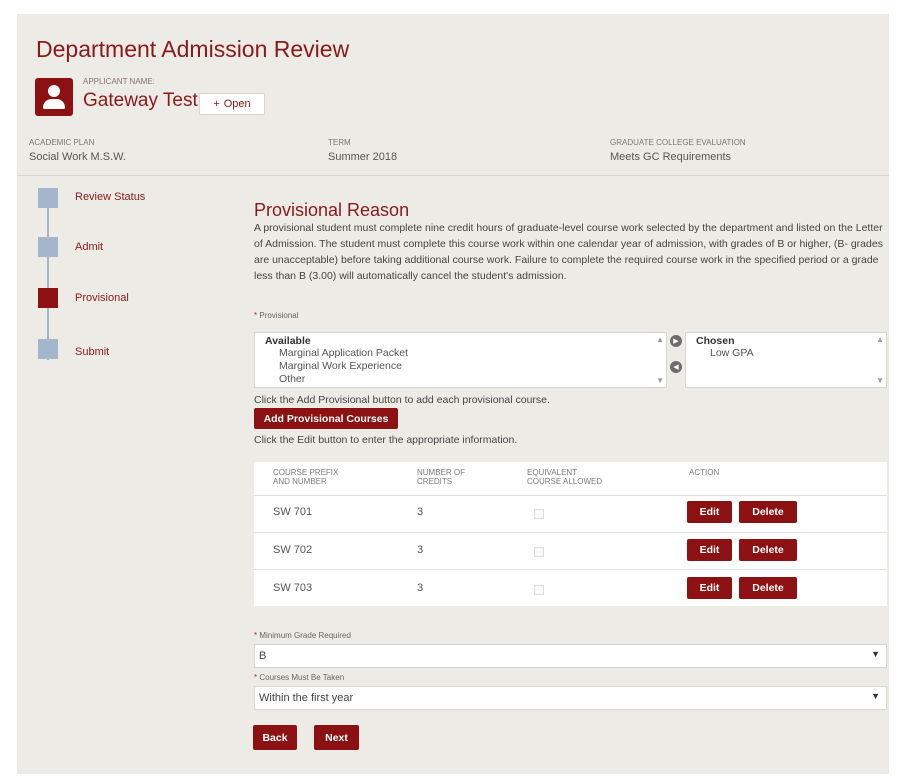 This screenshot has height=780, width=897. What do you see at coordinates (119, 81) in the screenshot?
I see `applicant-name-label: APPLICANT NAME:` at bounding box center [119, 81].